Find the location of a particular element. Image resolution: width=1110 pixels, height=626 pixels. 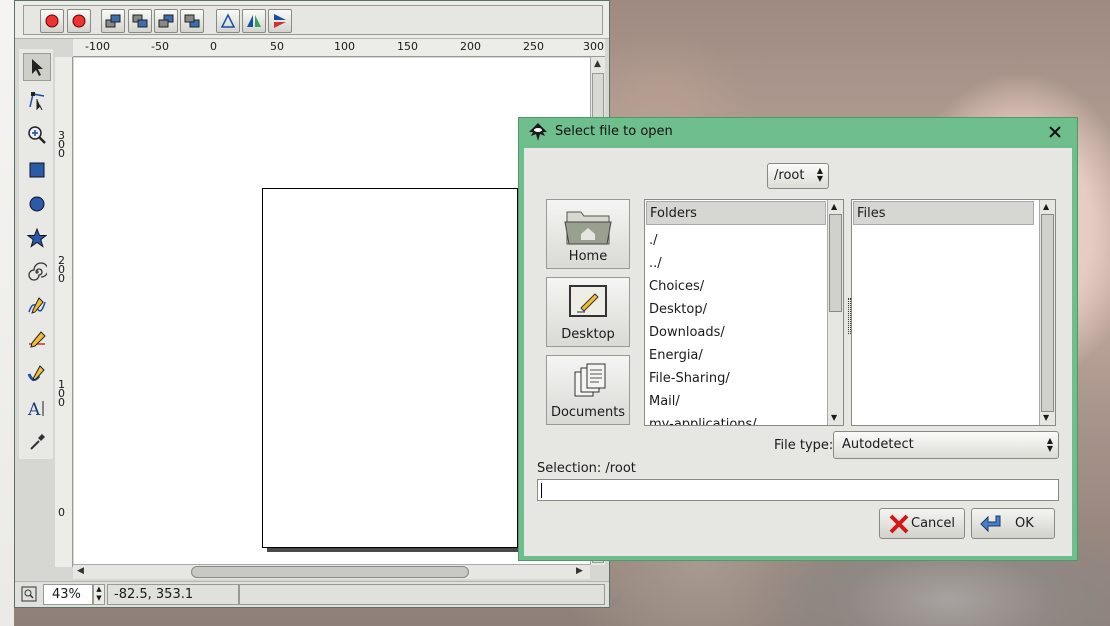

rectangle-tool is located at coordinates (37, 170).